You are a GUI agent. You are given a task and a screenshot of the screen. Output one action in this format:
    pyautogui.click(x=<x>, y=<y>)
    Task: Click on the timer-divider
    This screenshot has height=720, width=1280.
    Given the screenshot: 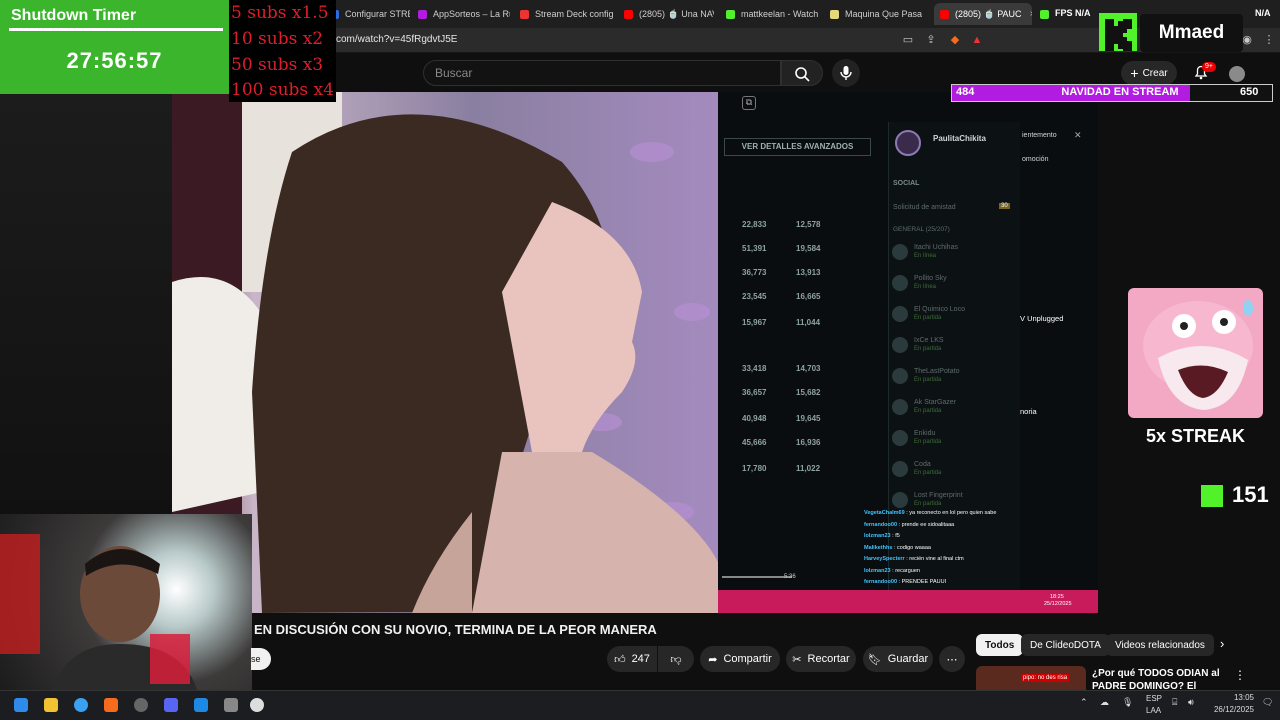 What is the action you would take?
    pyautogui.click(x=116, y=29)
    